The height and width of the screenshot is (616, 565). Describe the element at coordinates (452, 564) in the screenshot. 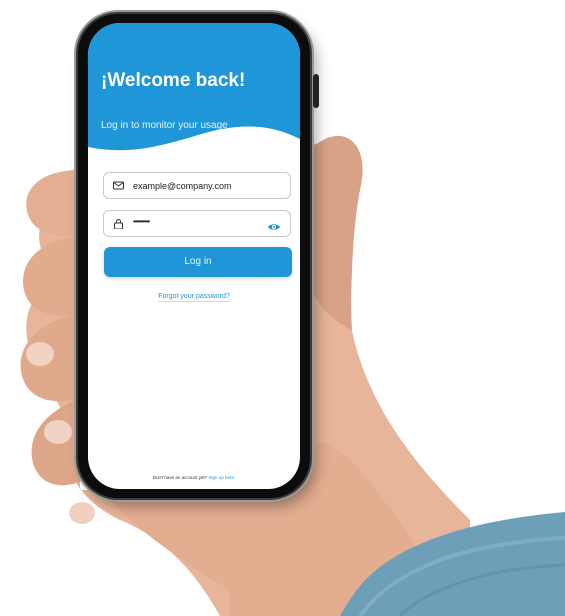

I see `sleeve-illustration` at that location.